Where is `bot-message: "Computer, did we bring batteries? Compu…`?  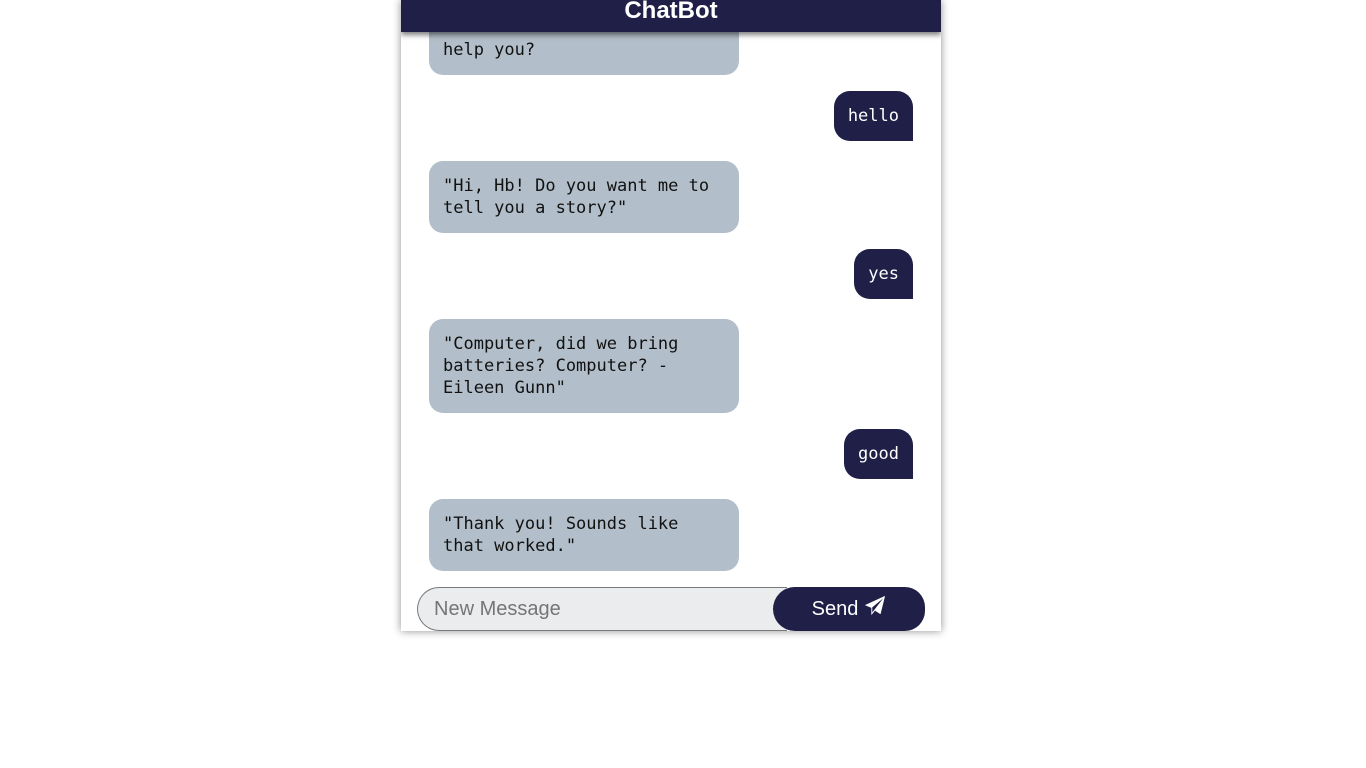 bot-message: "Computer, did we bring batteries? Compu… is located at coordinates (584, 366).